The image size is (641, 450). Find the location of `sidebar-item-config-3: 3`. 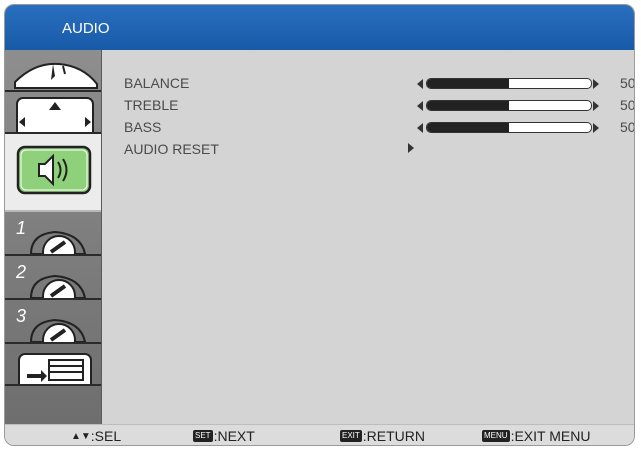

sidebar-item-config-3: 3 is located at coordinates (53, 322).